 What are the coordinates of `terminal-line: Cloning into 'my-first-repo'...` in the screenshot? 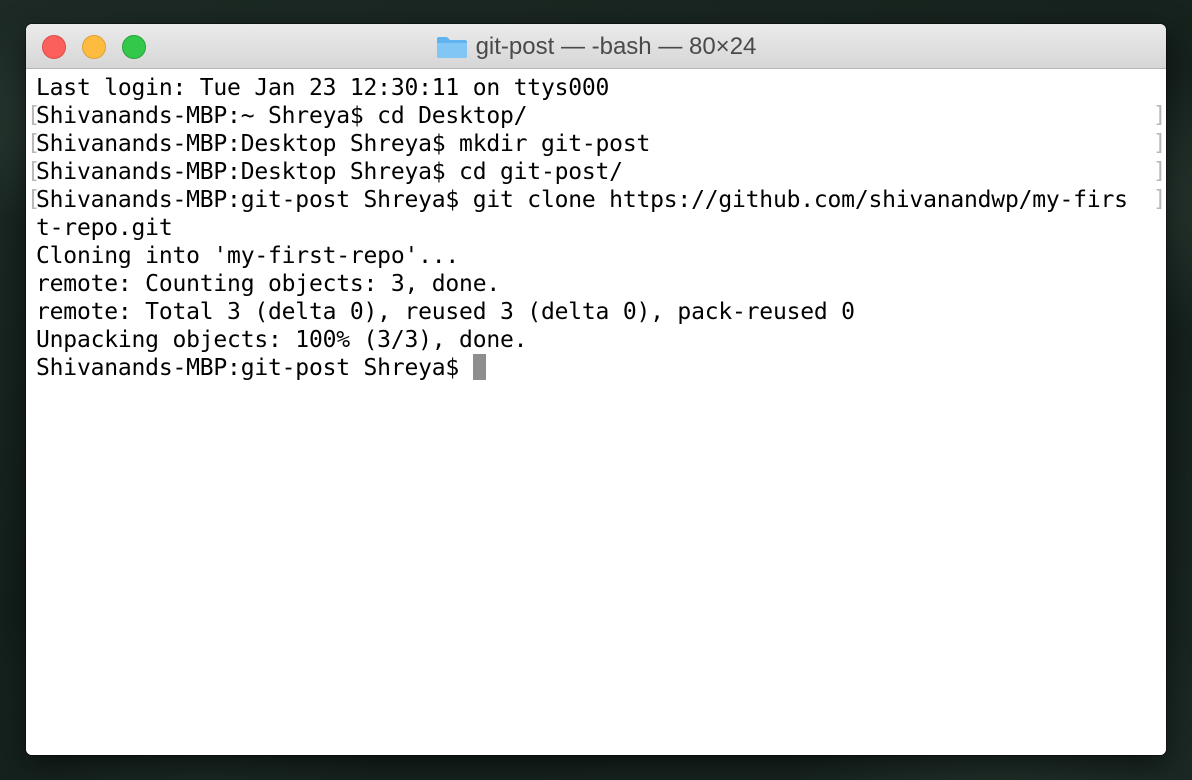 It's located at (248, 256).